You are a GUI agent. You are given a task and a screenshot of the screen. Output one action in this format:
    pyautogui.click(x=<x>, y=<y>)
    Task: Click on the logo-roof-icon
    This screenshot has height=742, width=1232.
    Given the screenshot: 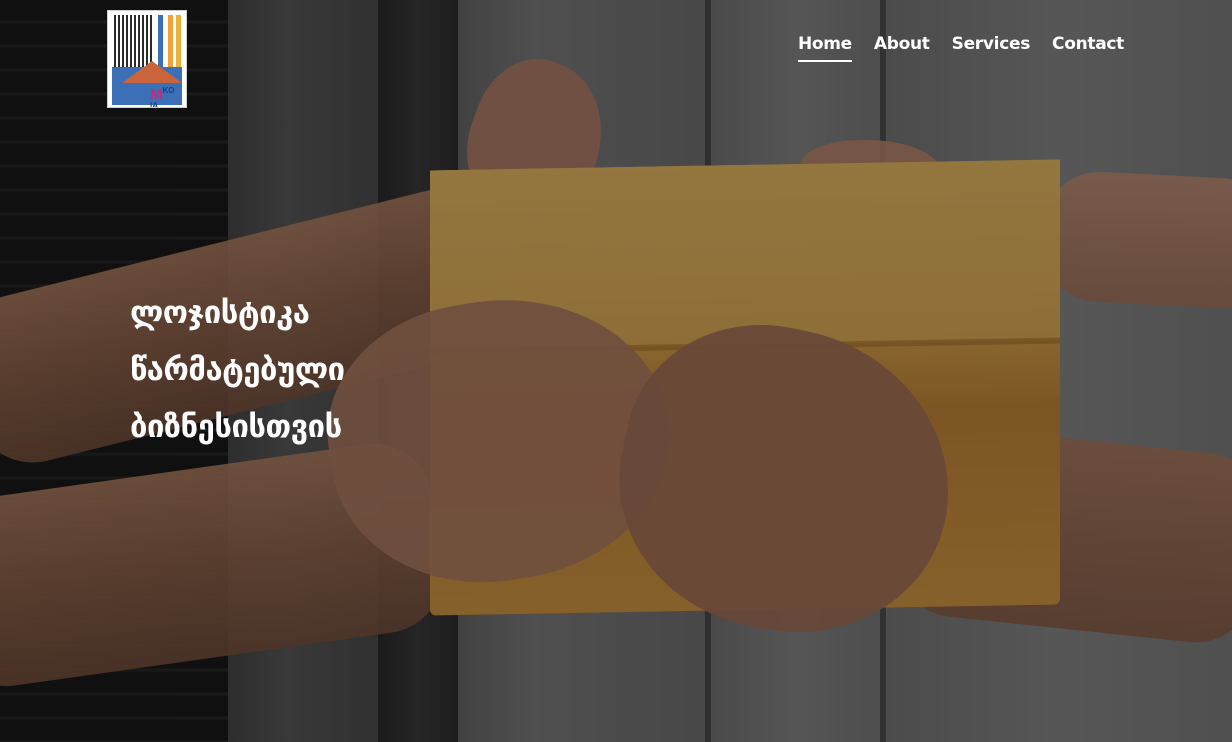 What is the action you would take?
    pyautogui.click(x=152, y=72)
    